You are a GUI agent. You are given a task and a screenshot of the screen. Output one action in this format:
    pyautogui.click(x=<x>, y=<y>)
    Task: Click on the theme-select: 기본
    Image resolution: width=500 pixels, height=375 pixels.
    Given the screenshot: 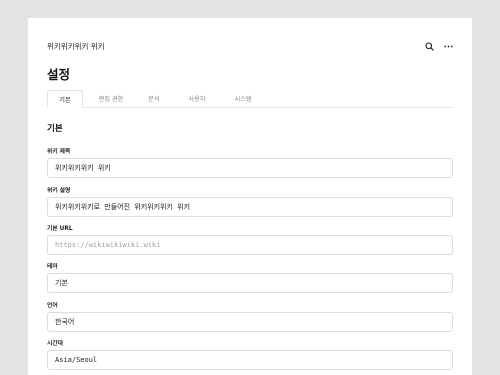 What is the action you would take?
    pyautogui.click(x=250, y=283)
    